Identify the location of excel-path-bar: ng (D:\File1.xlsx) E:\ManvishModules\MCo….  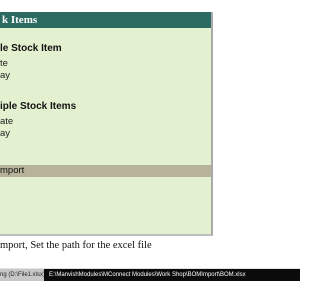
(150, 274).